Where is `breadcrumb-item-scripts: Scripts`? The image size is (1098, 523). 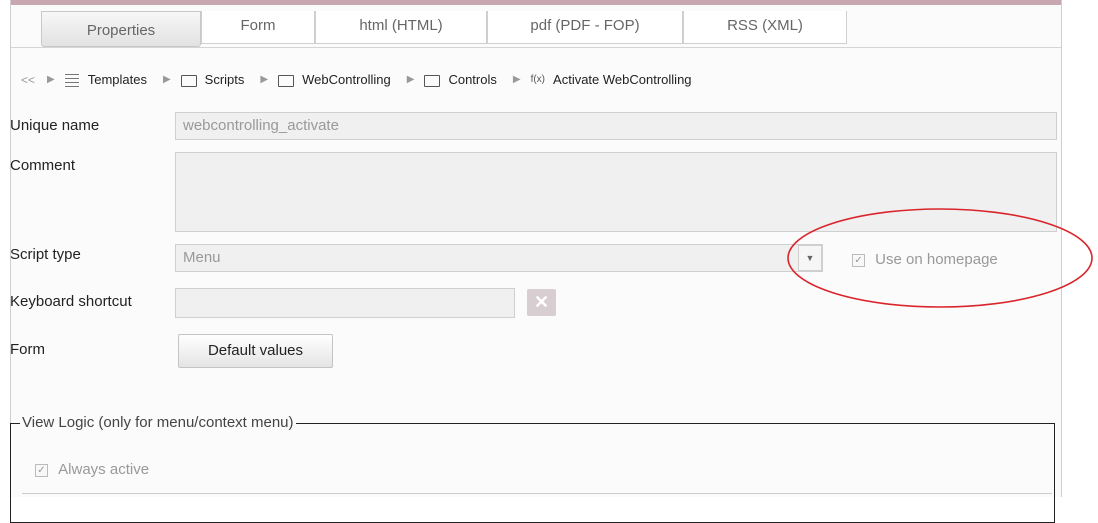 breadcrumb-item-scripts: Scripts is located at coordinates (225, 79).